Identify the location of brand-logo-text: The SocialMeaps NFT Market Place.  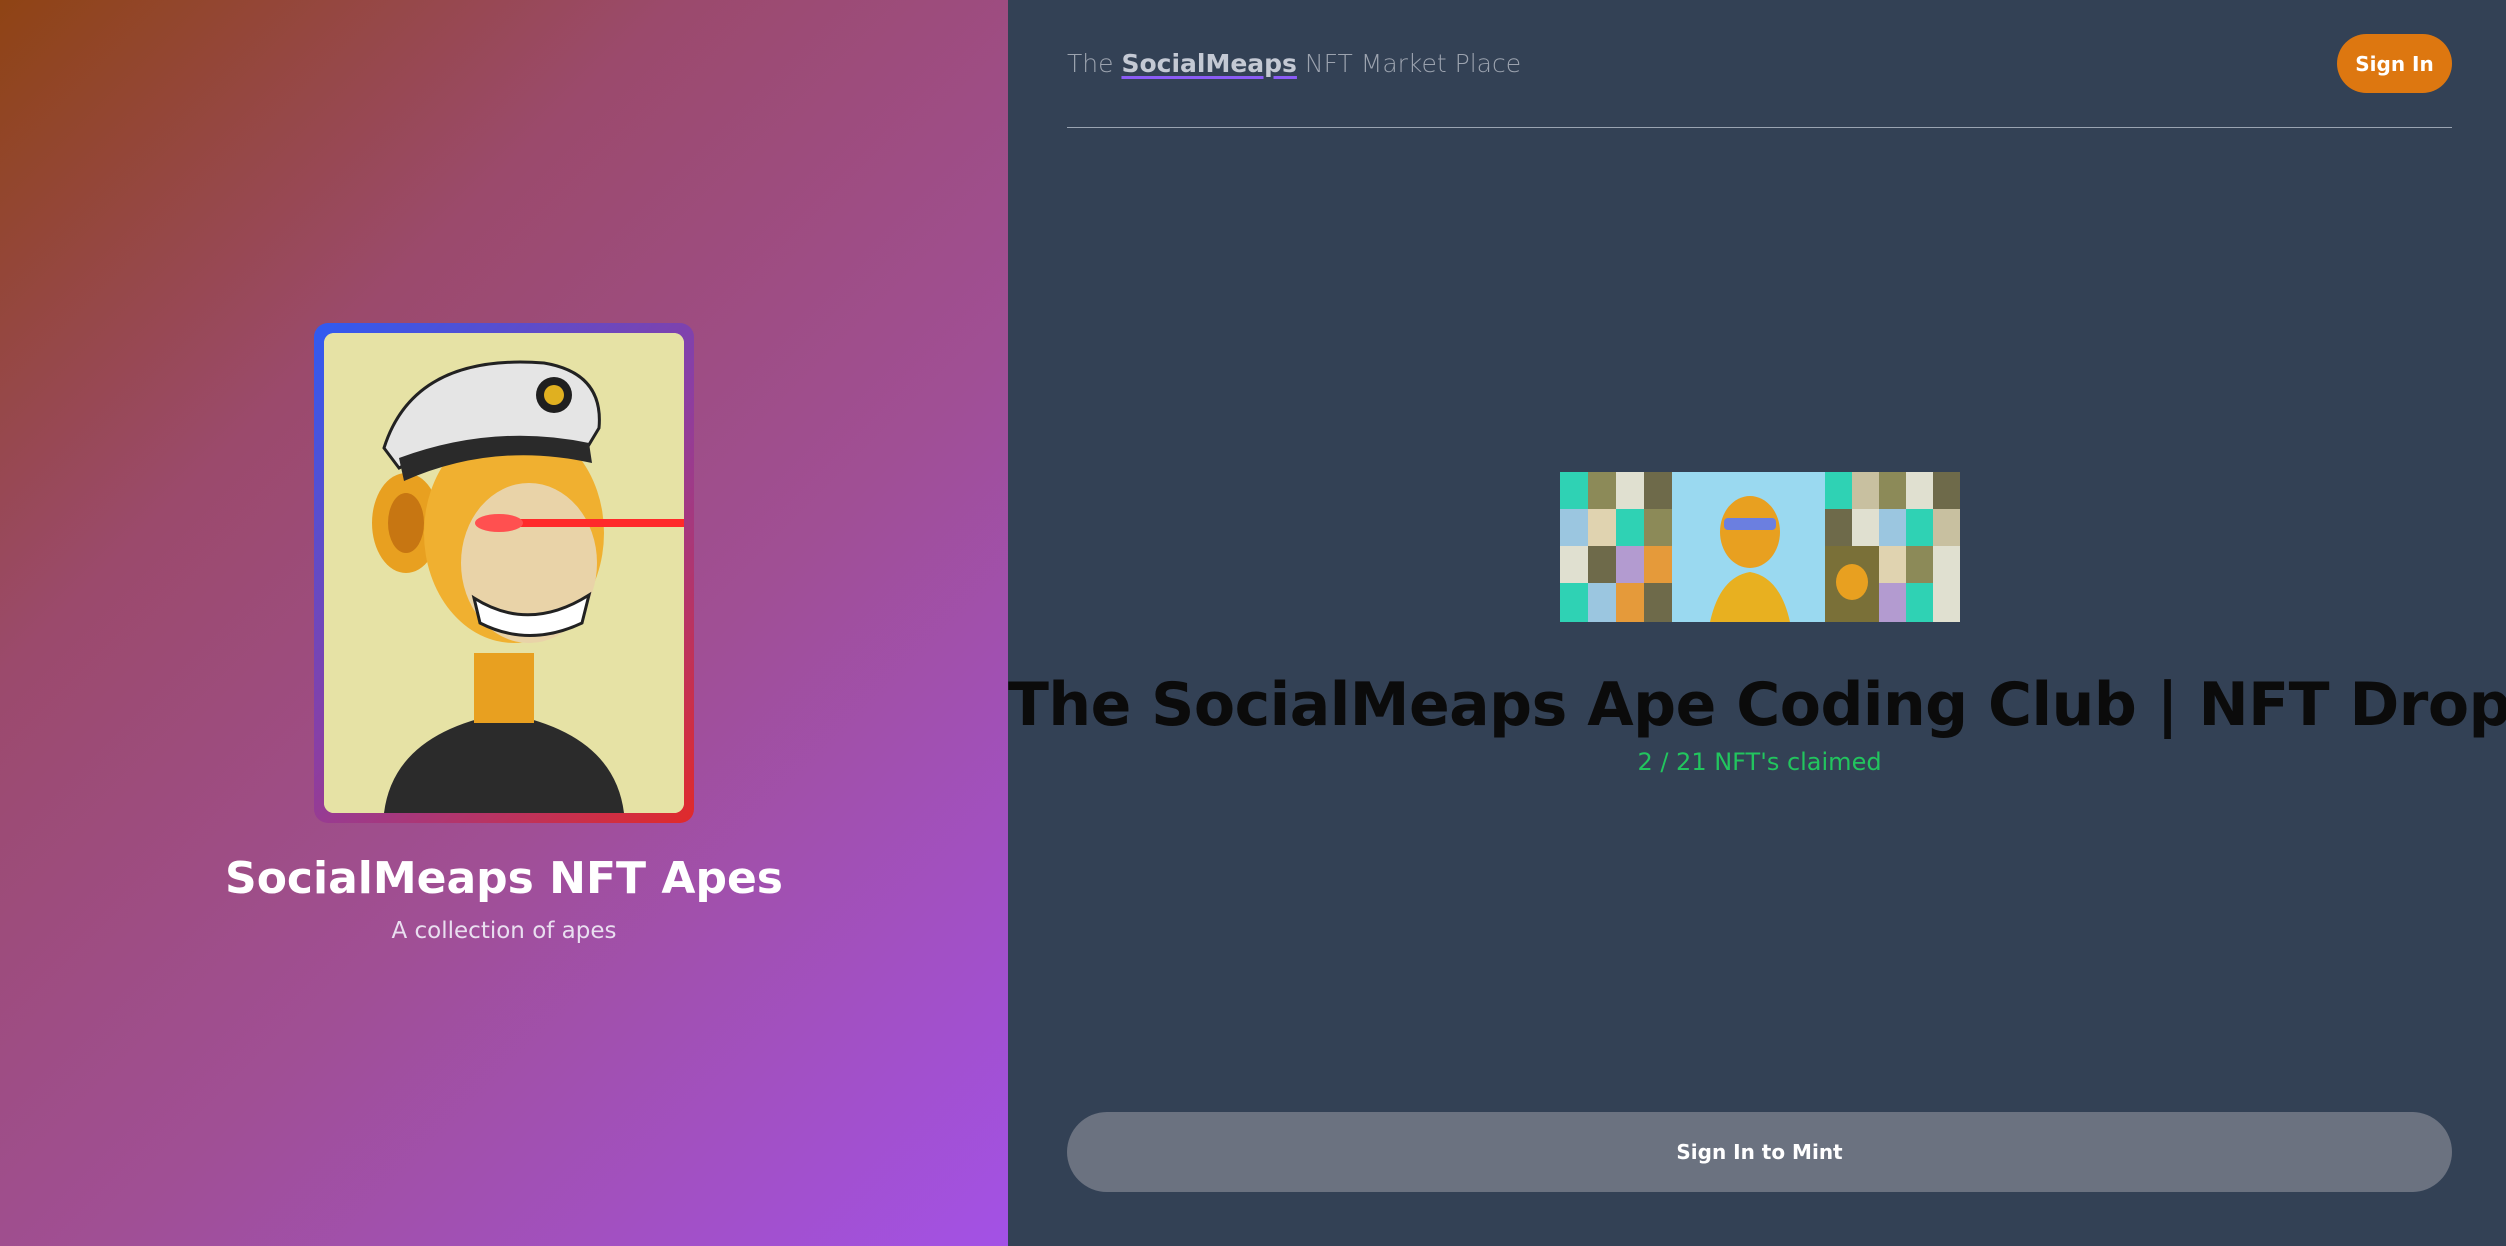
(1294, 63).